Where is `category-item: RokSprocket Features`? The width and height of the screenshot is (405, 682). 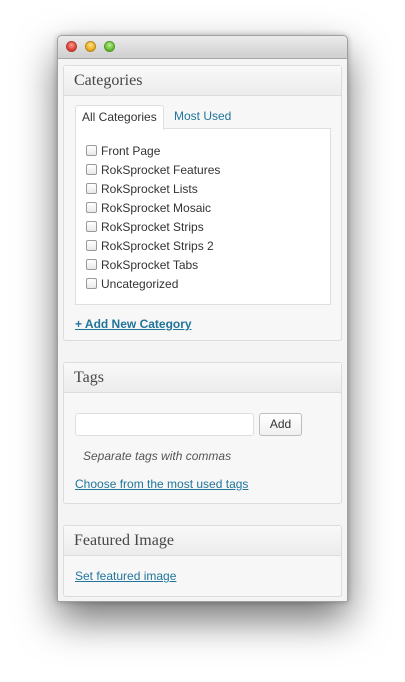
category-item: RokSprocket Features is located at coordinates (153, 169).